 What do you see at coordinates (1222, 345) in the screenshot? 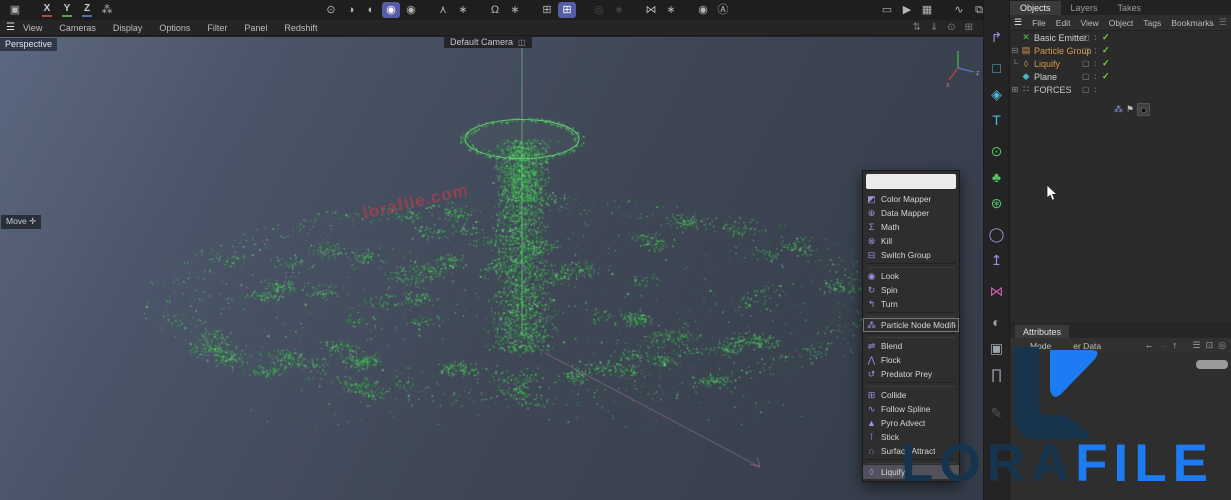
I see `history-icon: ◎` at bounding box center [1222, 345].